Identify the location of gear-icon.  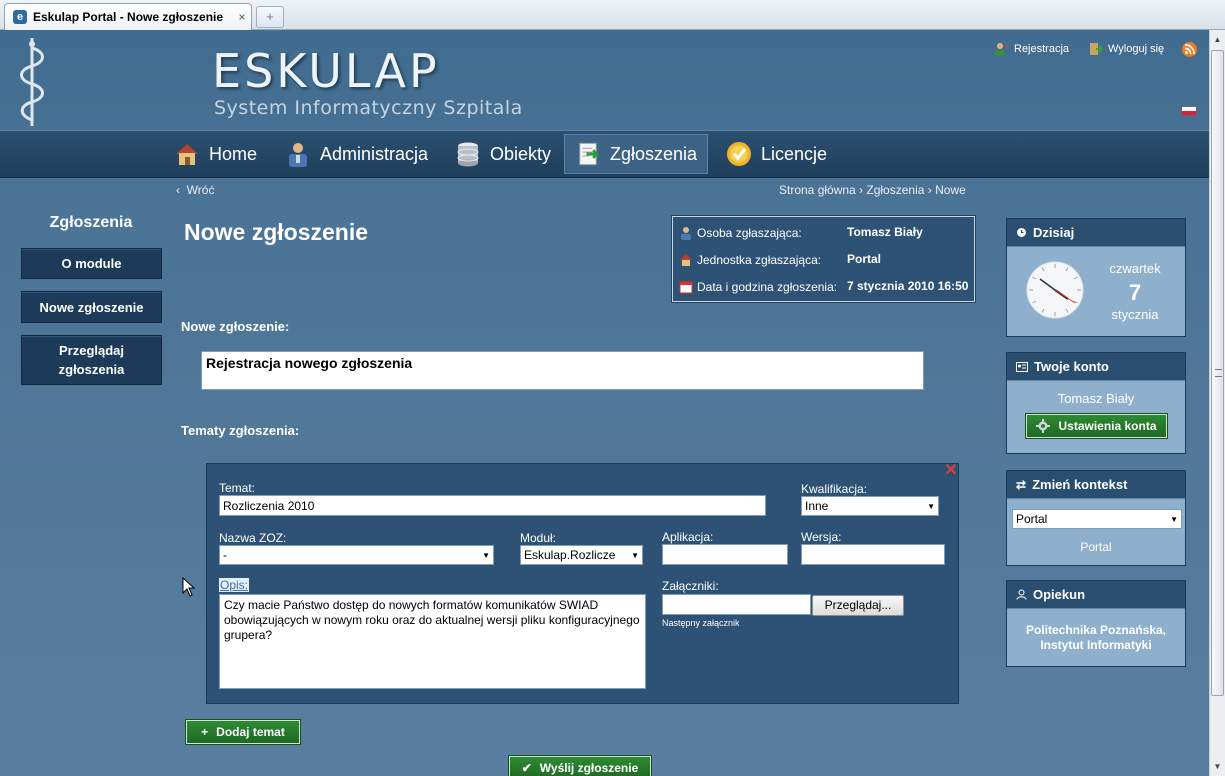
(1043, 426).